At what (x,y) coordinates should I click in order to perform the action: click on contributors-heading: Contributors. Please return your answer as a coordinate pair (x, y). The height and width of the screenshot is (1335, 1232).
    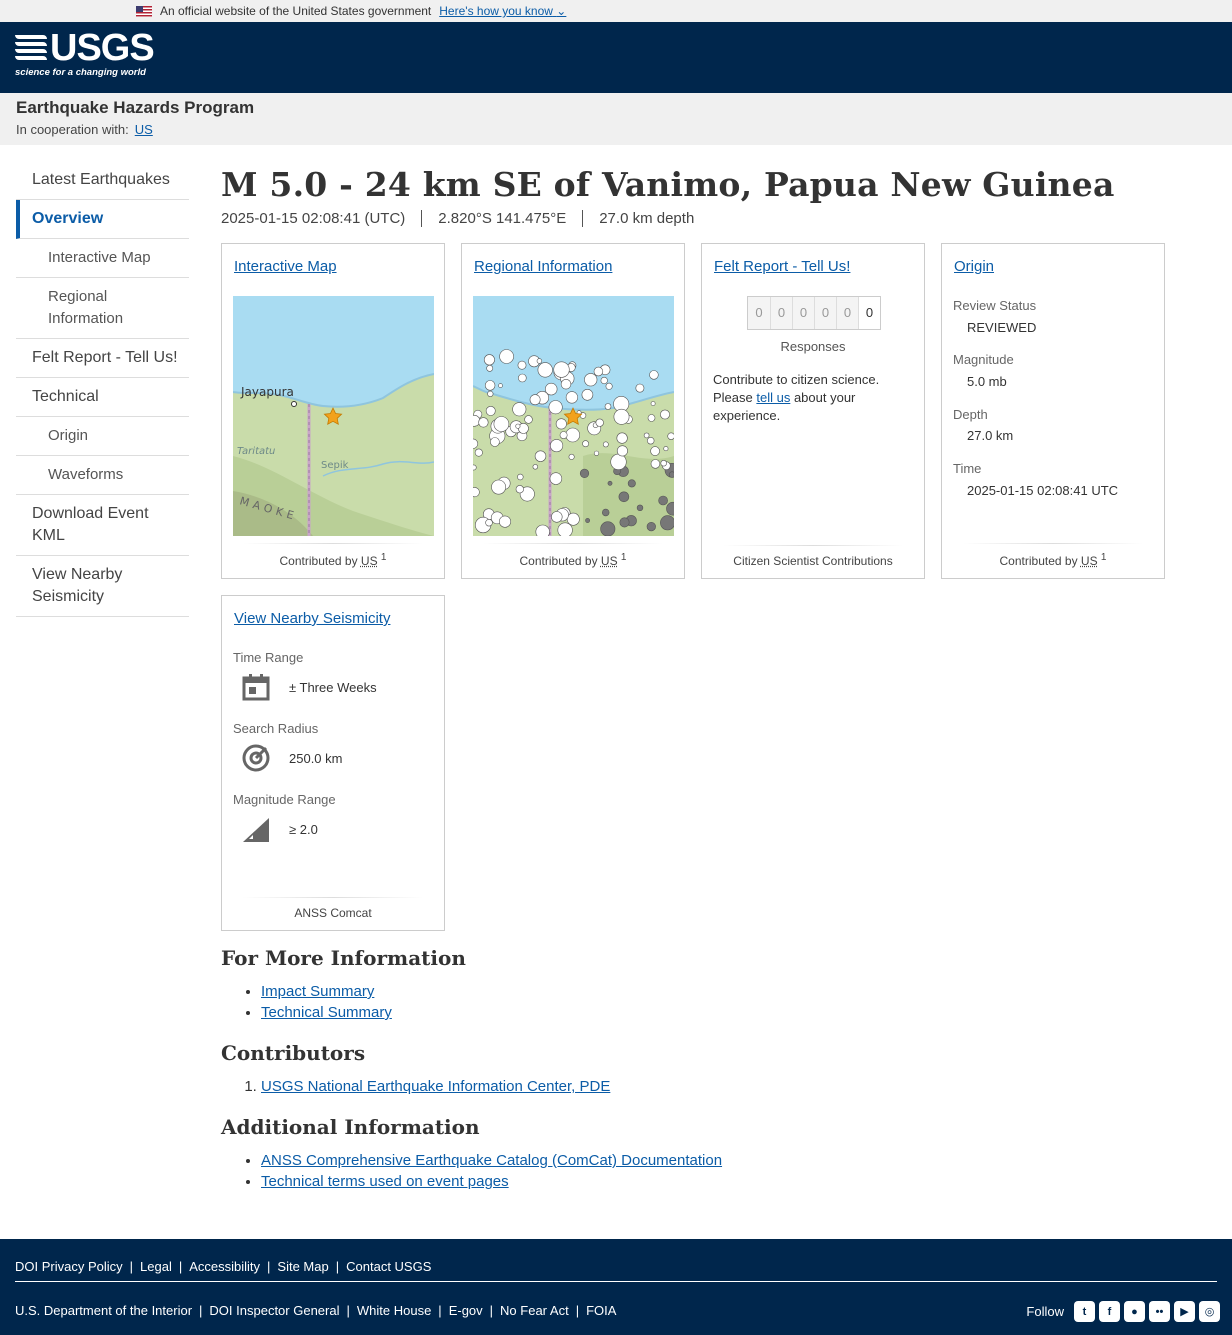
    Looking at the image, I should click on (293, 1053).